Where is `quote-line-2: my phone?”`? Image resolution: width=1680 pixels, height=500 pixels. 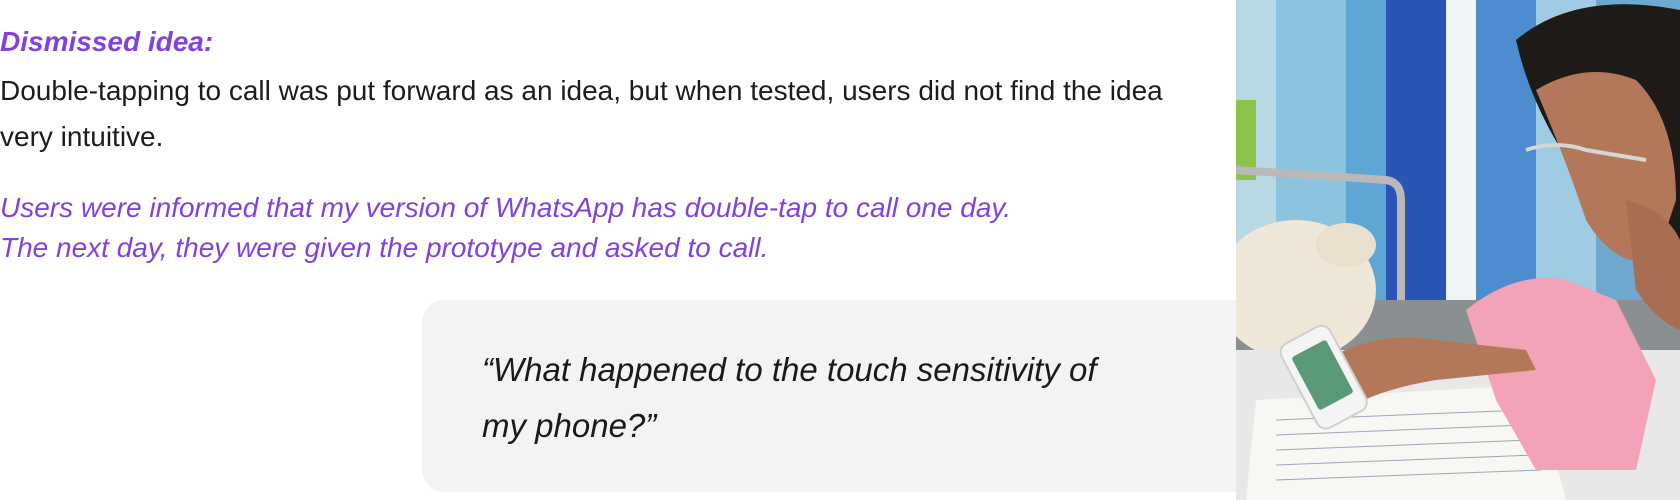 quote-line-2: my phone?” is located at coordinates (569, 425).